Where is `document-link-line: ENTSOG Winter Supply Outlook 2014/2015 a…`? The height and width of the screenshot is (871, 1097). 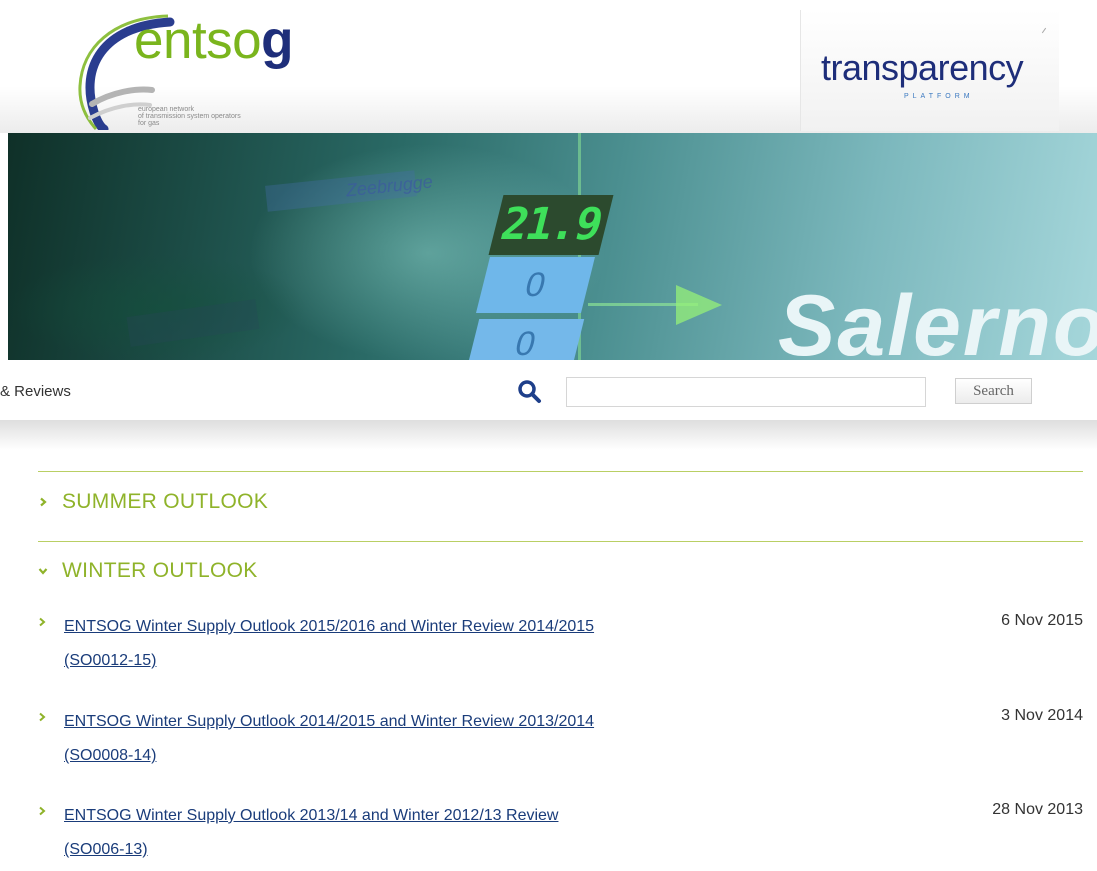 document-link-line: ENTSOG Winter Supply Outlook 2014/2015 a… is located at coordinates (329, 721).